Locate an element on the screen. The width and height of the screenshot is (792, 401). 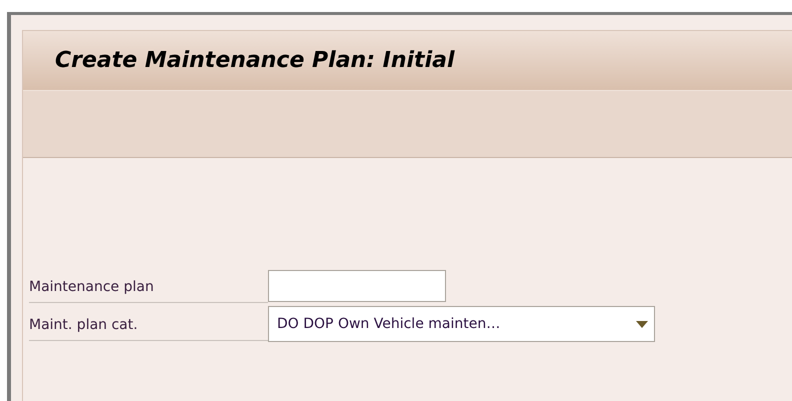
page-title: Create Maintenance Plan: Initial is located at coordinates (254, 60).